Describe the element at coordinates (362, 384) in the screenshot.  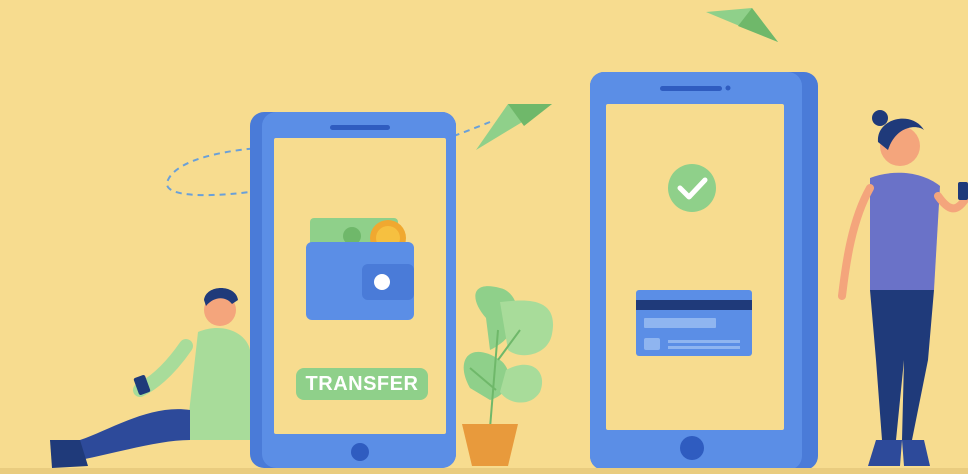
I see `transfer-button: TRANSFER` at that location.